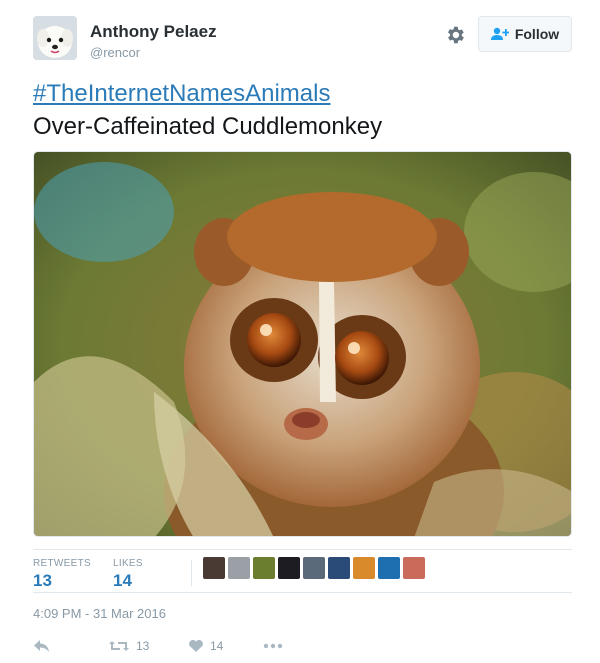 Image resolution: width=600 pixels, height=663 pixels. Describe the element at coordinates (128, 563) in the screenshot. I see `likes-label: LIKES` at that location.